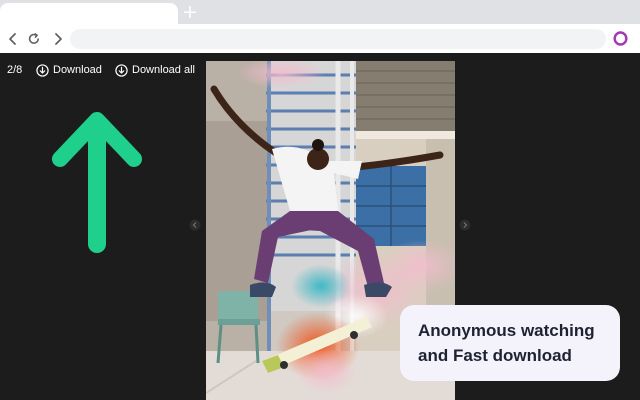 This screenshot has height=400, width=640. I want to click on feature-callout: Anonymous watching and Fast download, so click(510, 343).